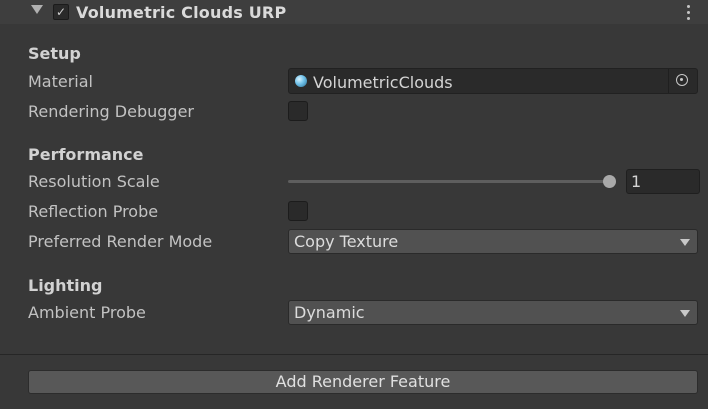  What do you see at coordinates (181, 12) in the screenshot?
I see `component-title: Volumetric Clouds URP` at bounding box center [181, 12].